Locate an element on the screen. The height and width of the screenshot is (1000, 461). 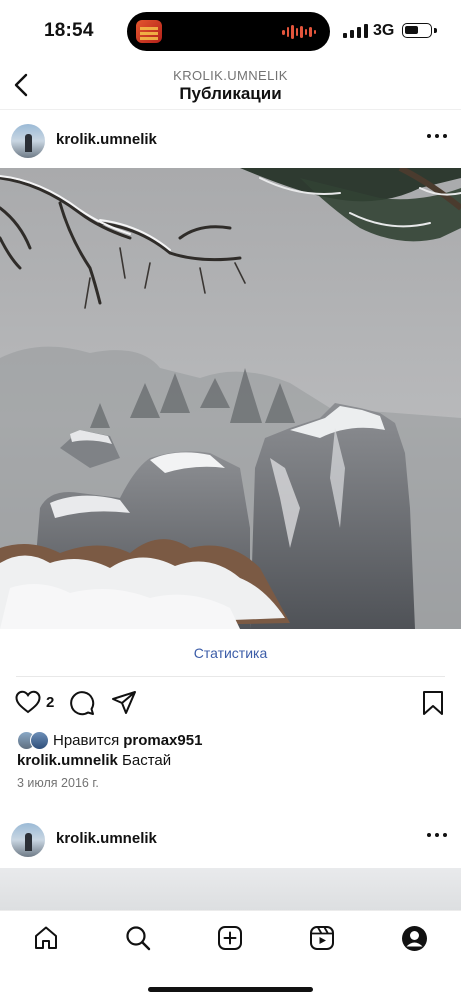
network-type: 3G is located at coordinates (384, 30).